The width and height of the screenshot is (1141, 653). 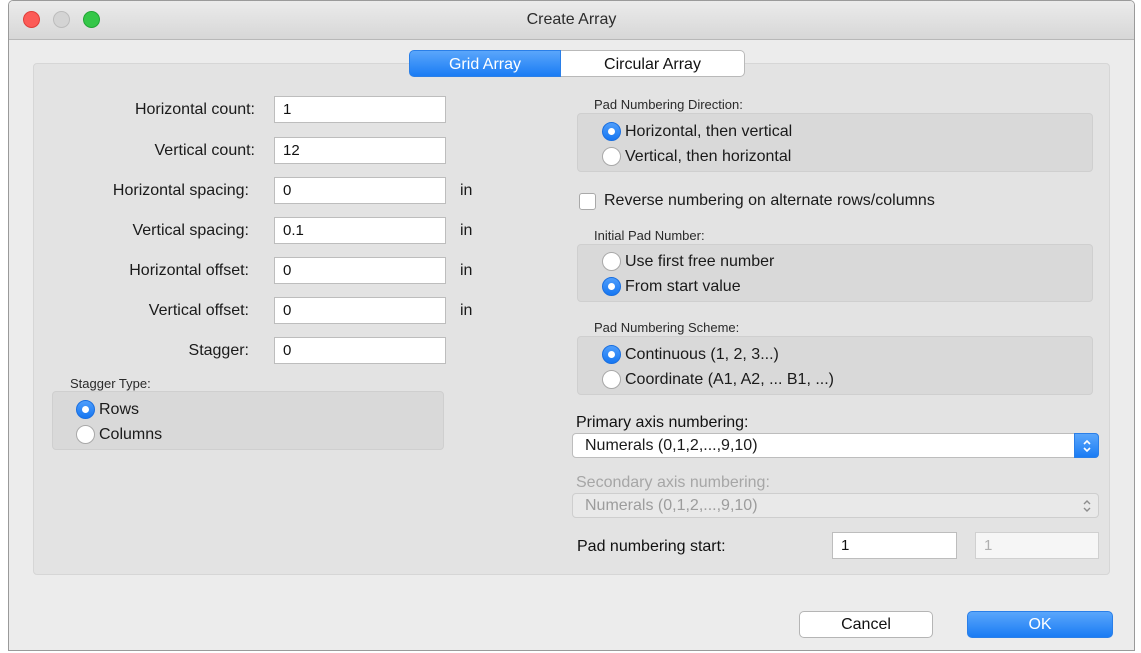 What do you see at coordinates (729, 379) in the screenshot?
I see `scheme-coordinate-label: Coordinate (A1, A2, ... B1, ...)` at bounding box center [729, 379].